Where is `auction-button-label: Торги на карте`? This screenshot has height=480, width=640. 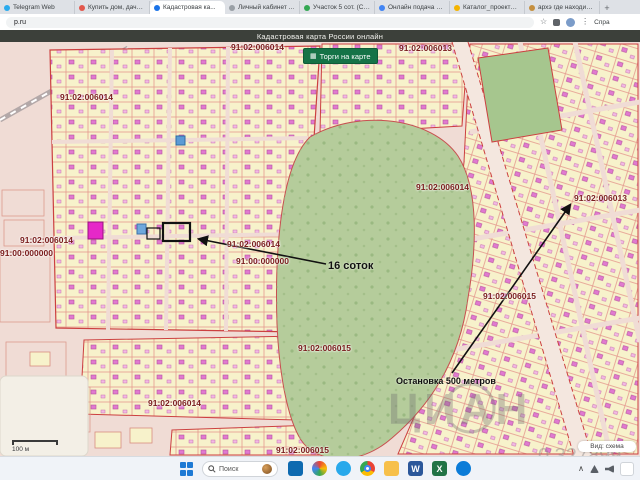 auction-button-label: Торги на карте is located at coordinates (345, 56).